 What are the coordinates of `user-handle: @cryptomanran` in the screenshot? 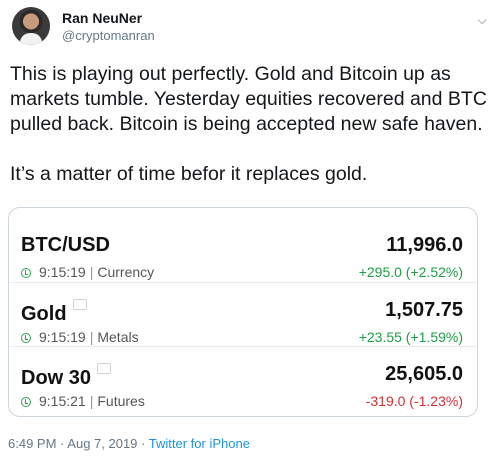 It's located at (108, 35).